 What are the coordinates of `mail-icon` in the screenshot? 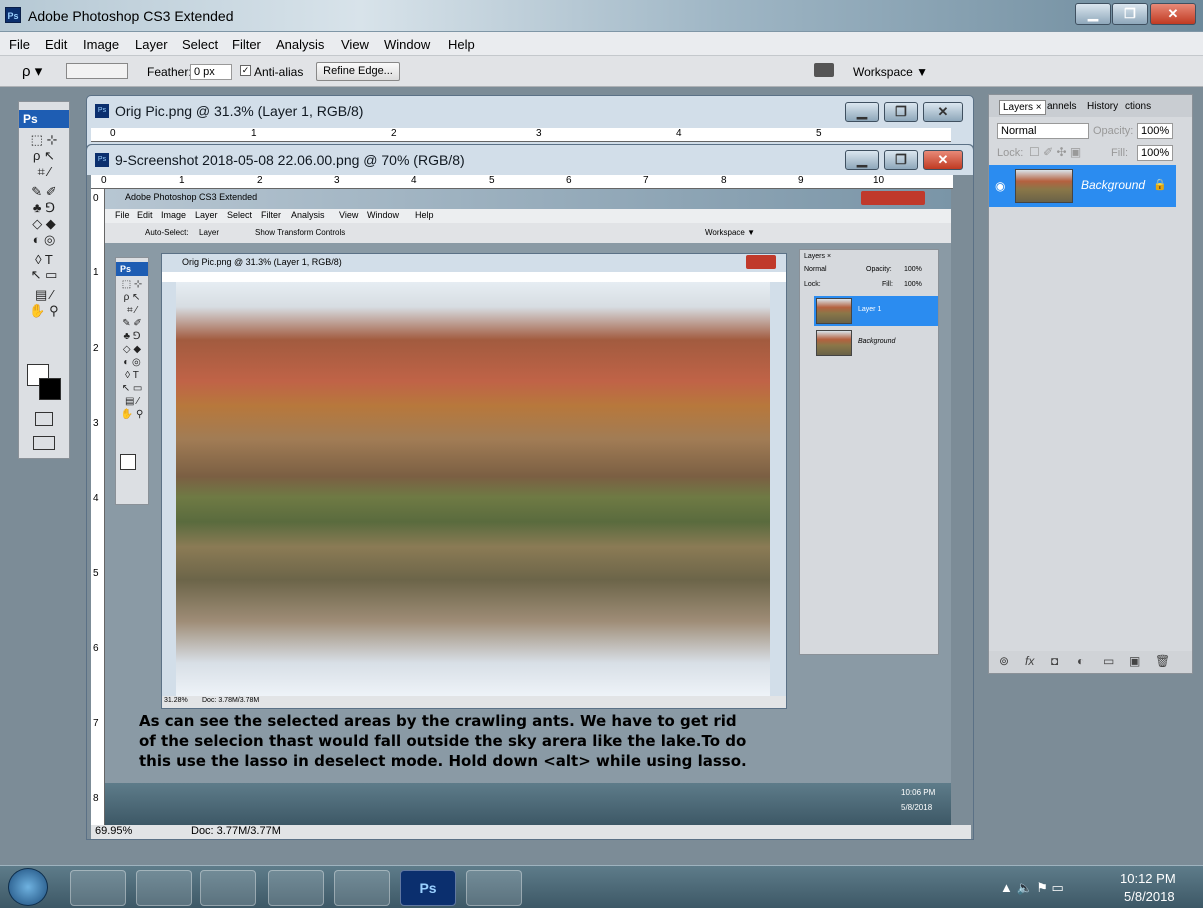 It's located at (296, 888).